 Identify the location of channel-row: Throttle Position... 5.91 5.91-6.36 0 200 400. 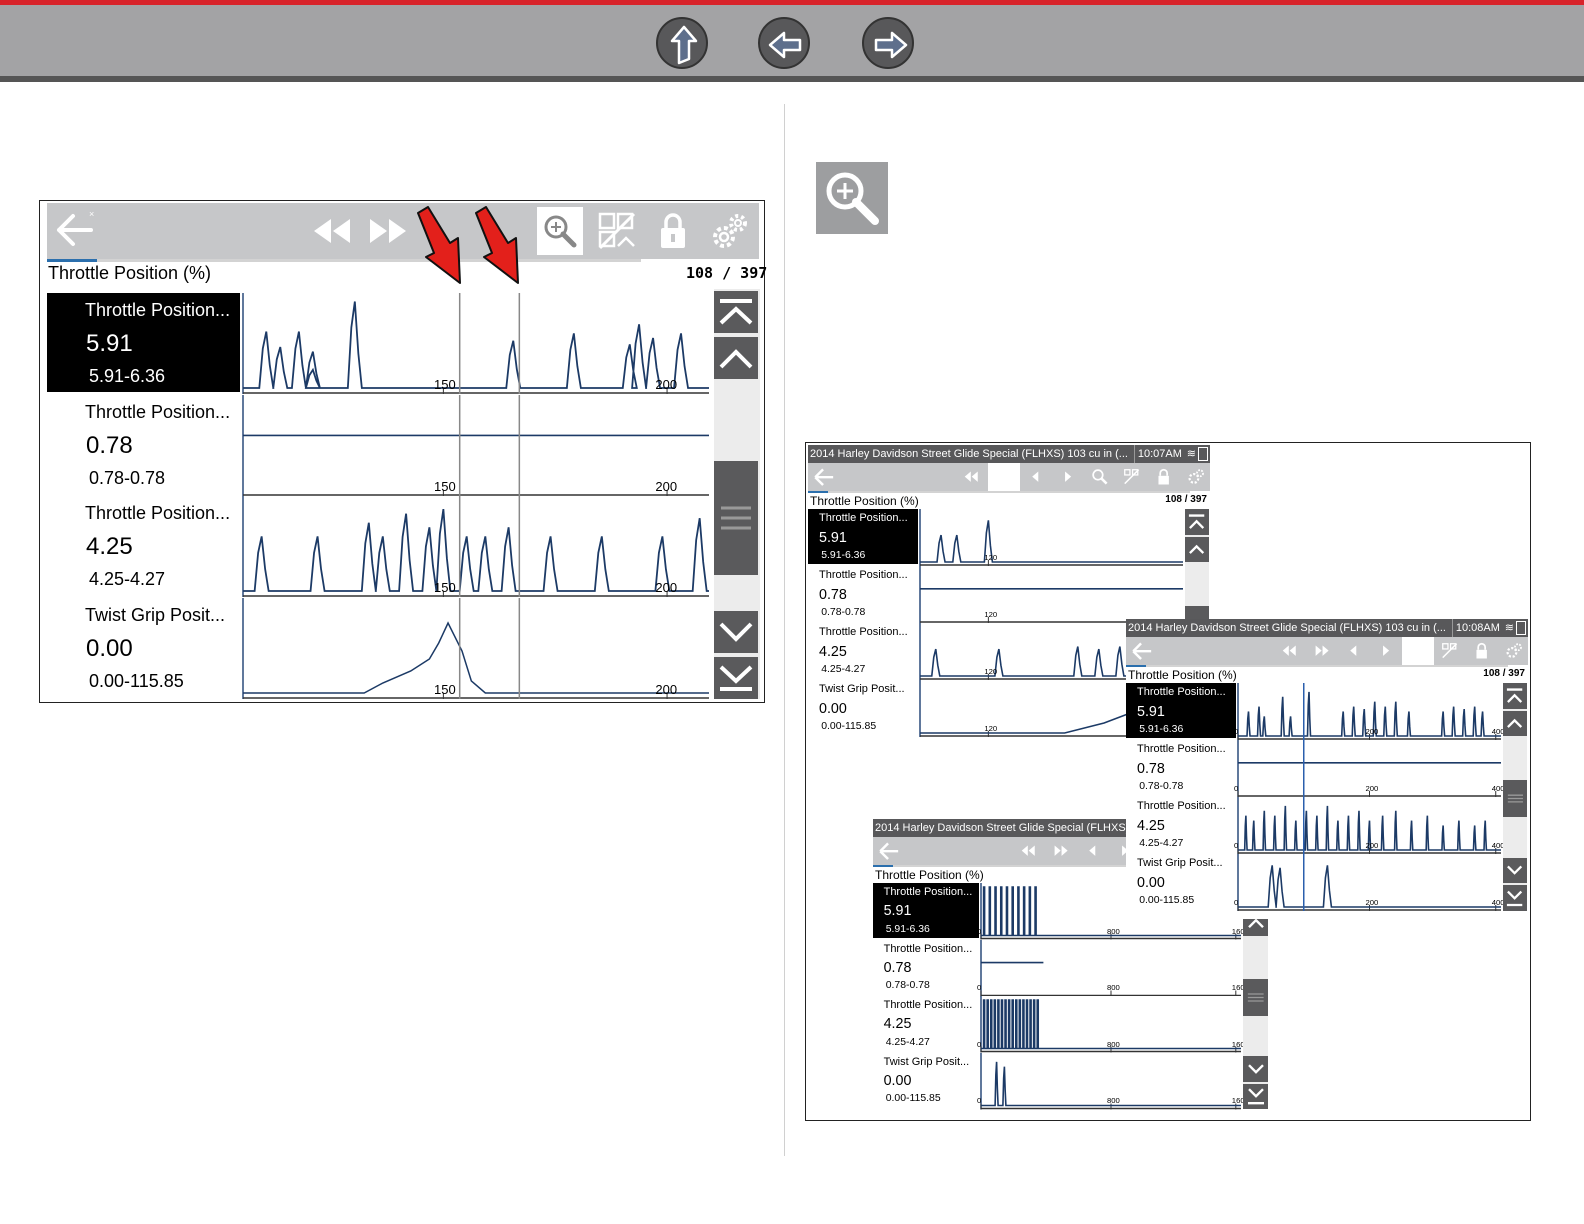
(1315, 711).